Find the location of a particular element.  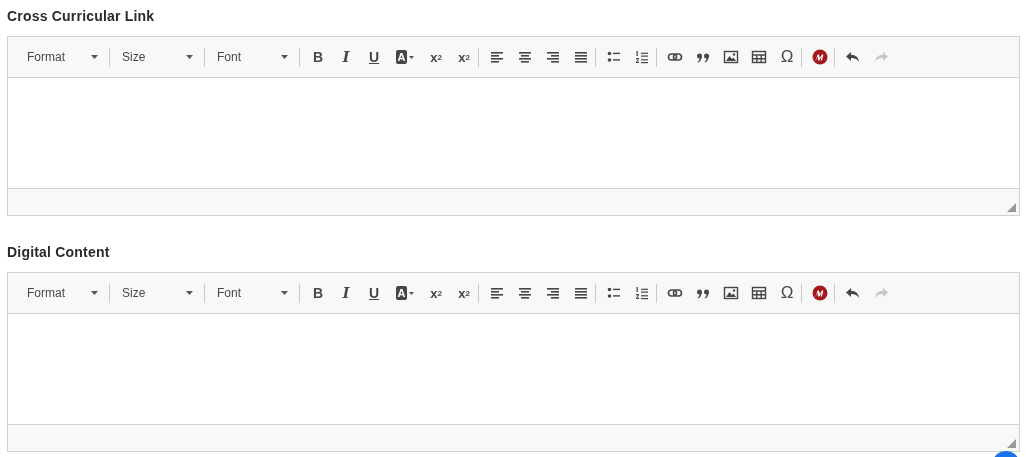

field-label: Cross Curricular Link is located at coordinates (81, 17).